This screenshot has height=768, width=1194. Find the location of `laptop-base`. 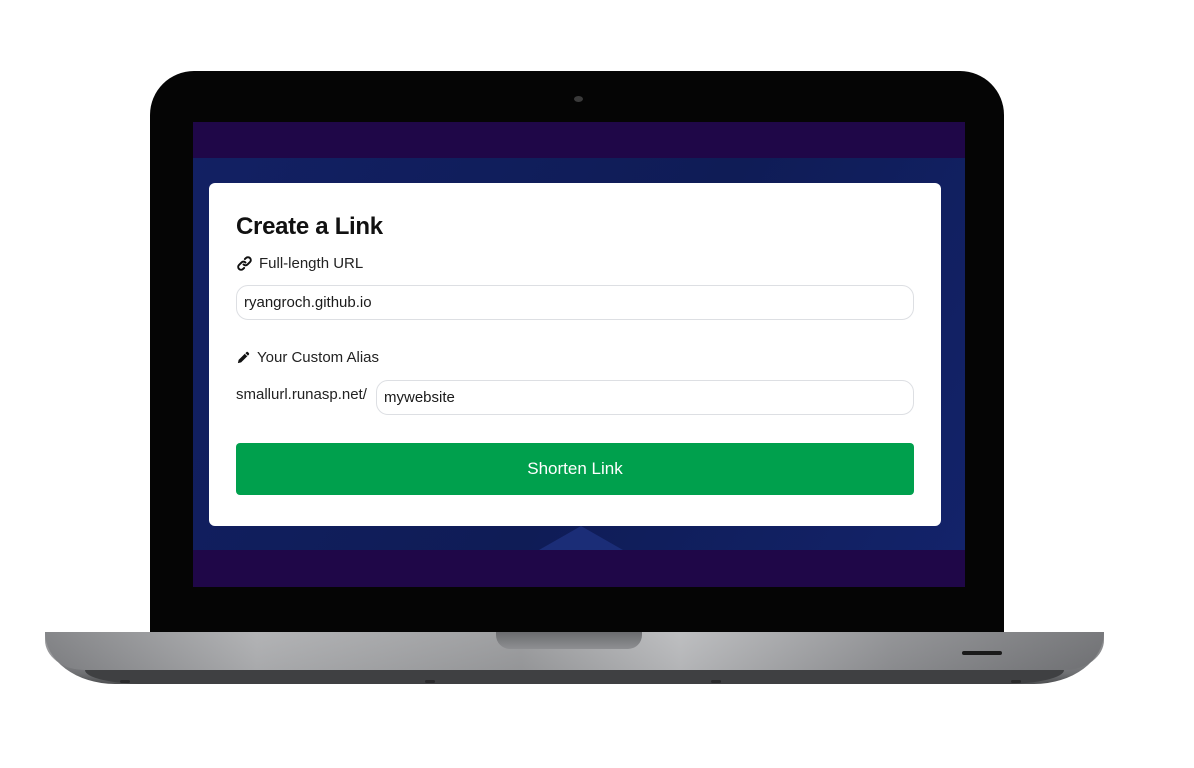

laptop-base is located at coordinates (574, 658).